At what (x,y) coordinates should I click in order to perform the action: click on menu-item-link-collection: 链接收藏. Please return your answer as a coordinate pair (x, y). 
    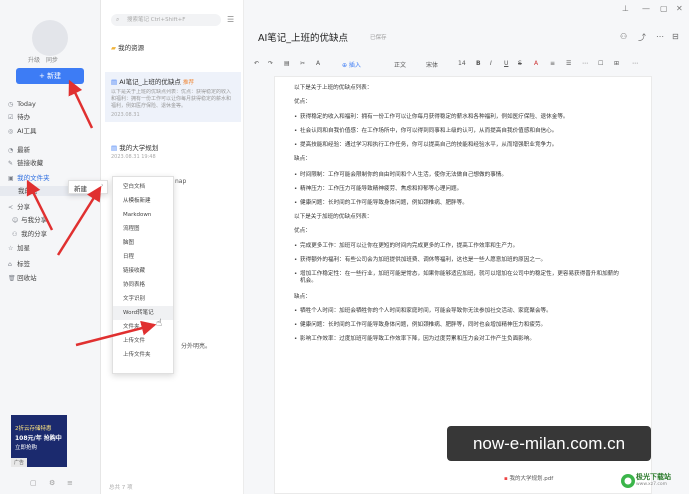
    Looking at the image, I should click on (143, 271).